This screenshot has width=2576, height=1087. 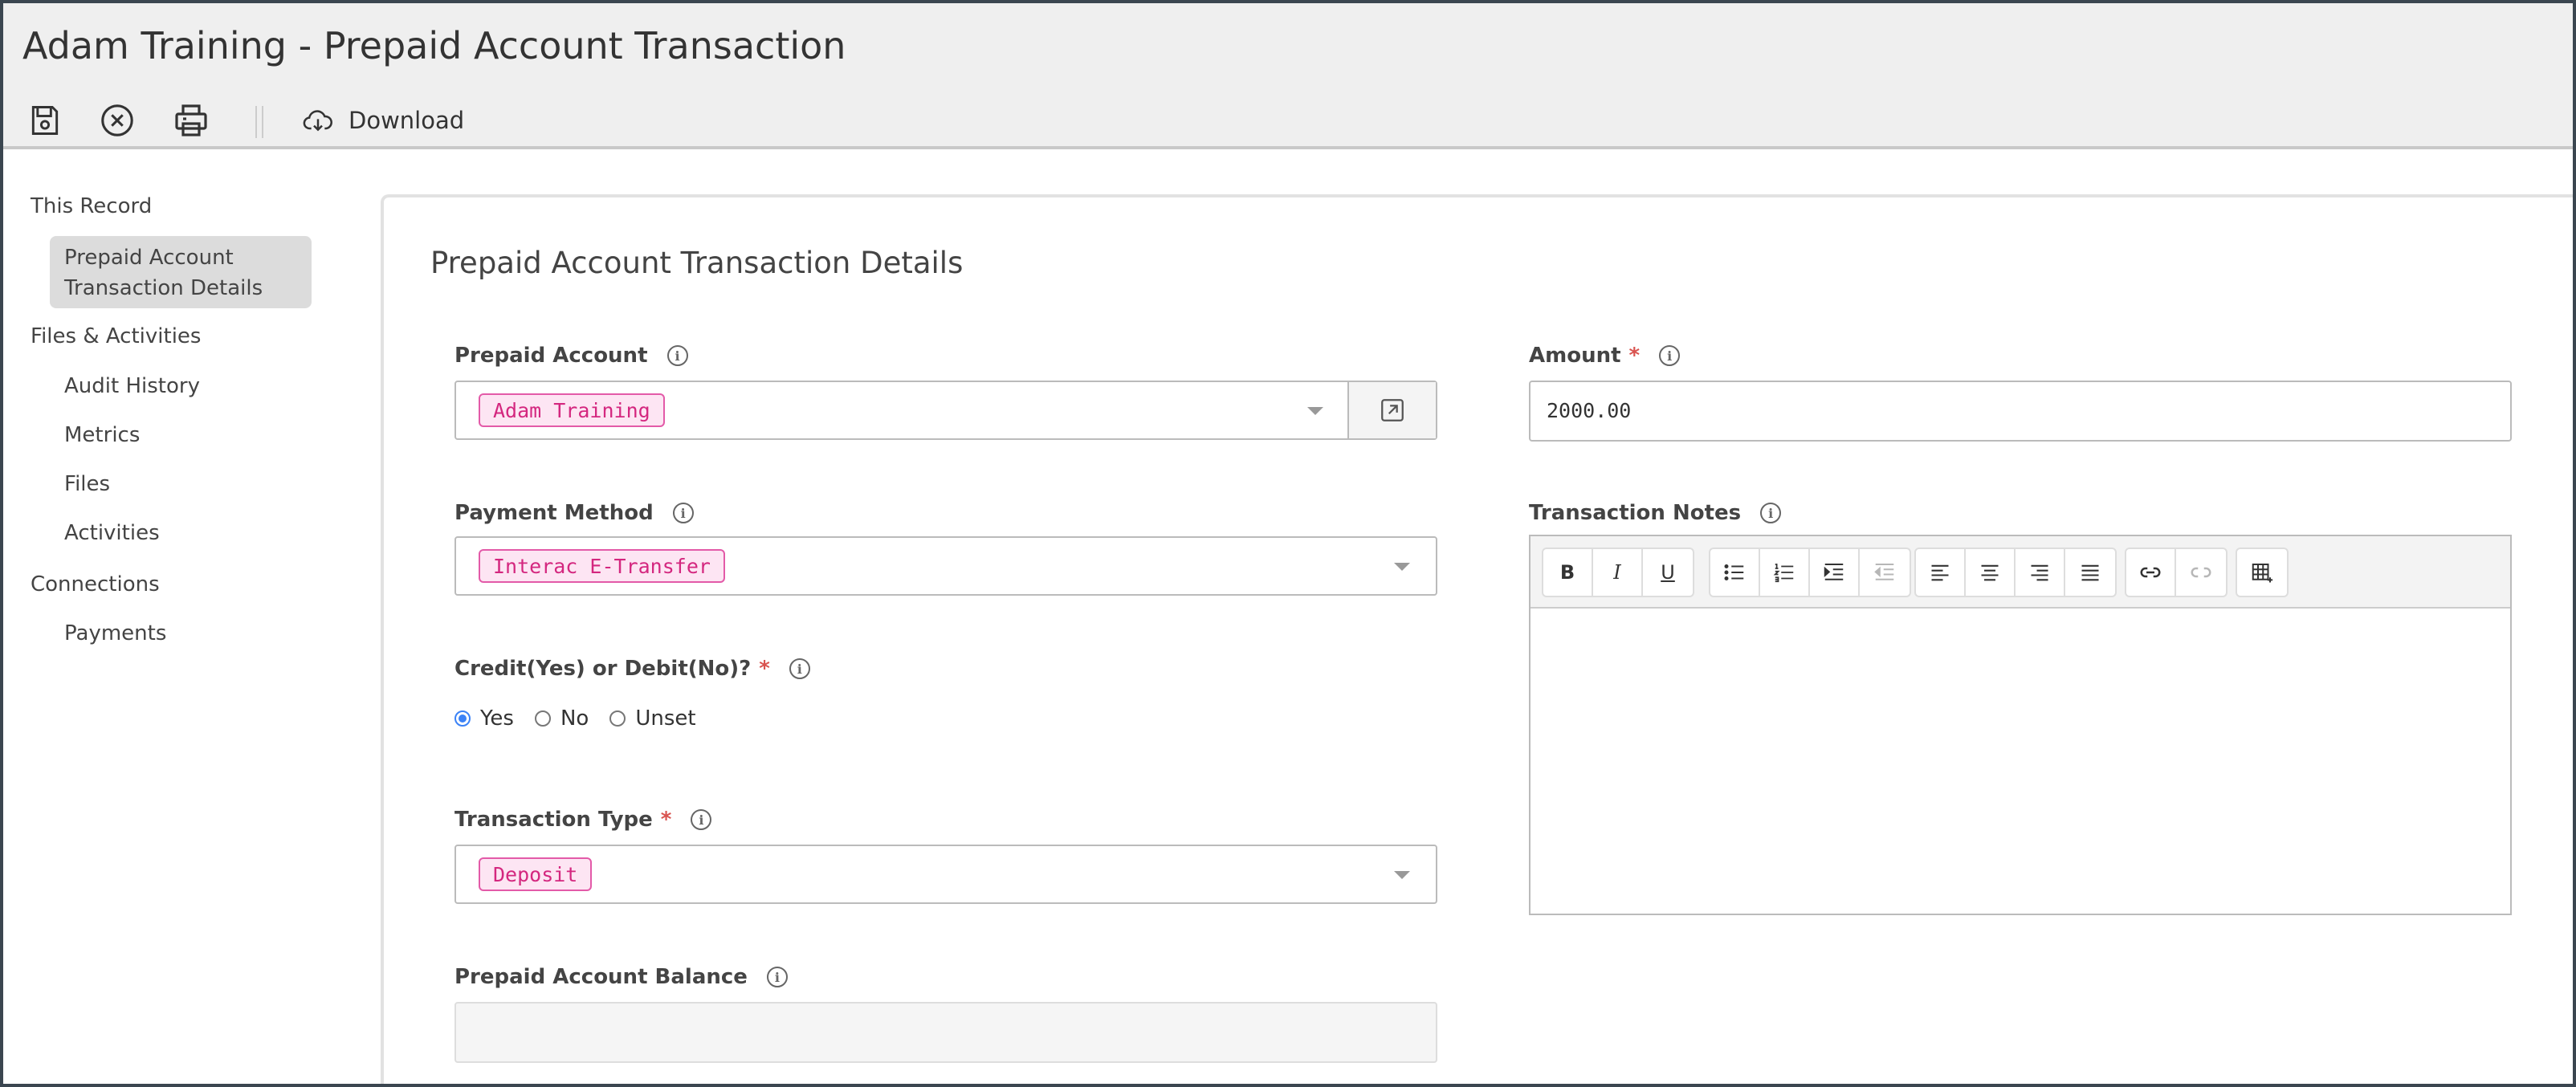 I want to click on save-button, so click(x=44, y=120).